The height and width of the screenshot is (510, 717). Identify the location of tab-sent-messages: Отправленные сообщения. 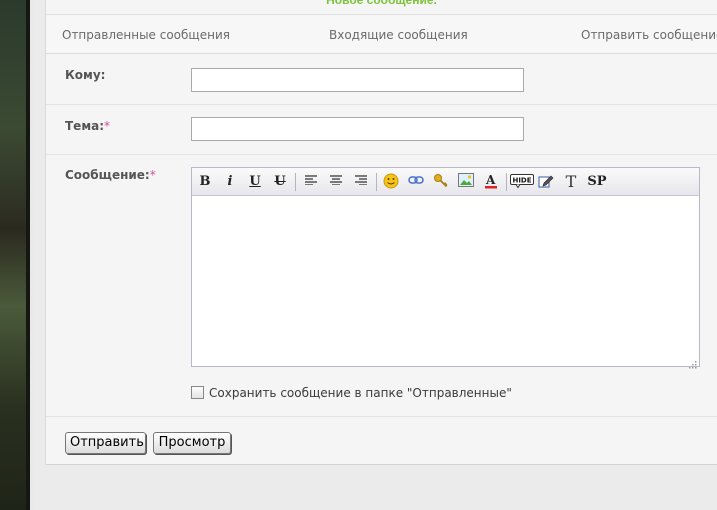
(146, 35).